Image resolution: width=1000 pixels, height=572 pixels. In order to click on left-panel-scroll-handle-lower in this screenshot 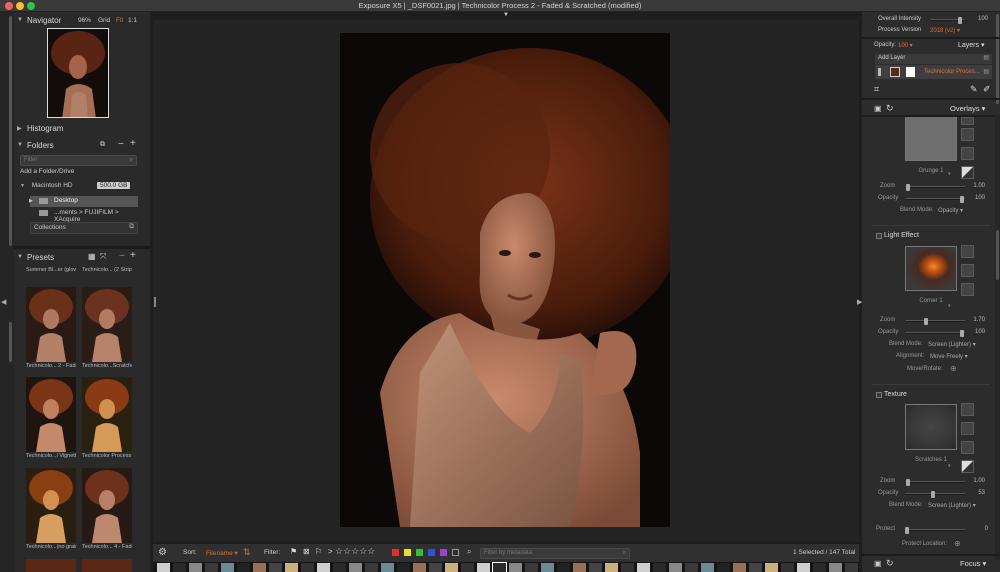, I will do `click(10, 342)`.